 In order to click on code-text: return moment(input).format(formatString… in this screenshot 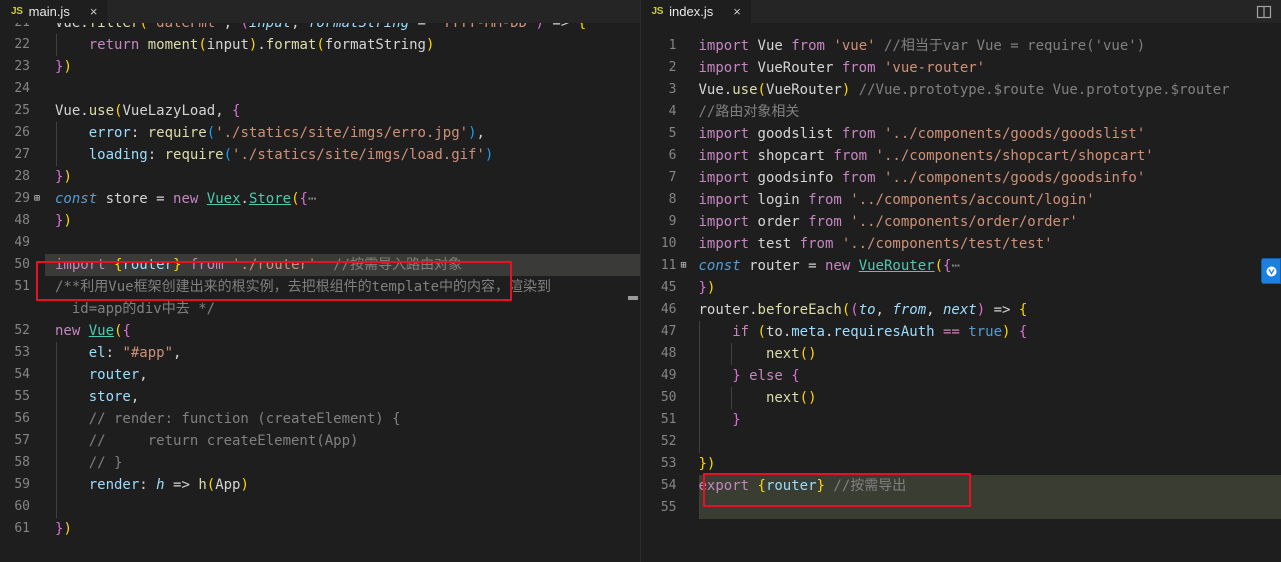, I will do `click(261, 45)`.